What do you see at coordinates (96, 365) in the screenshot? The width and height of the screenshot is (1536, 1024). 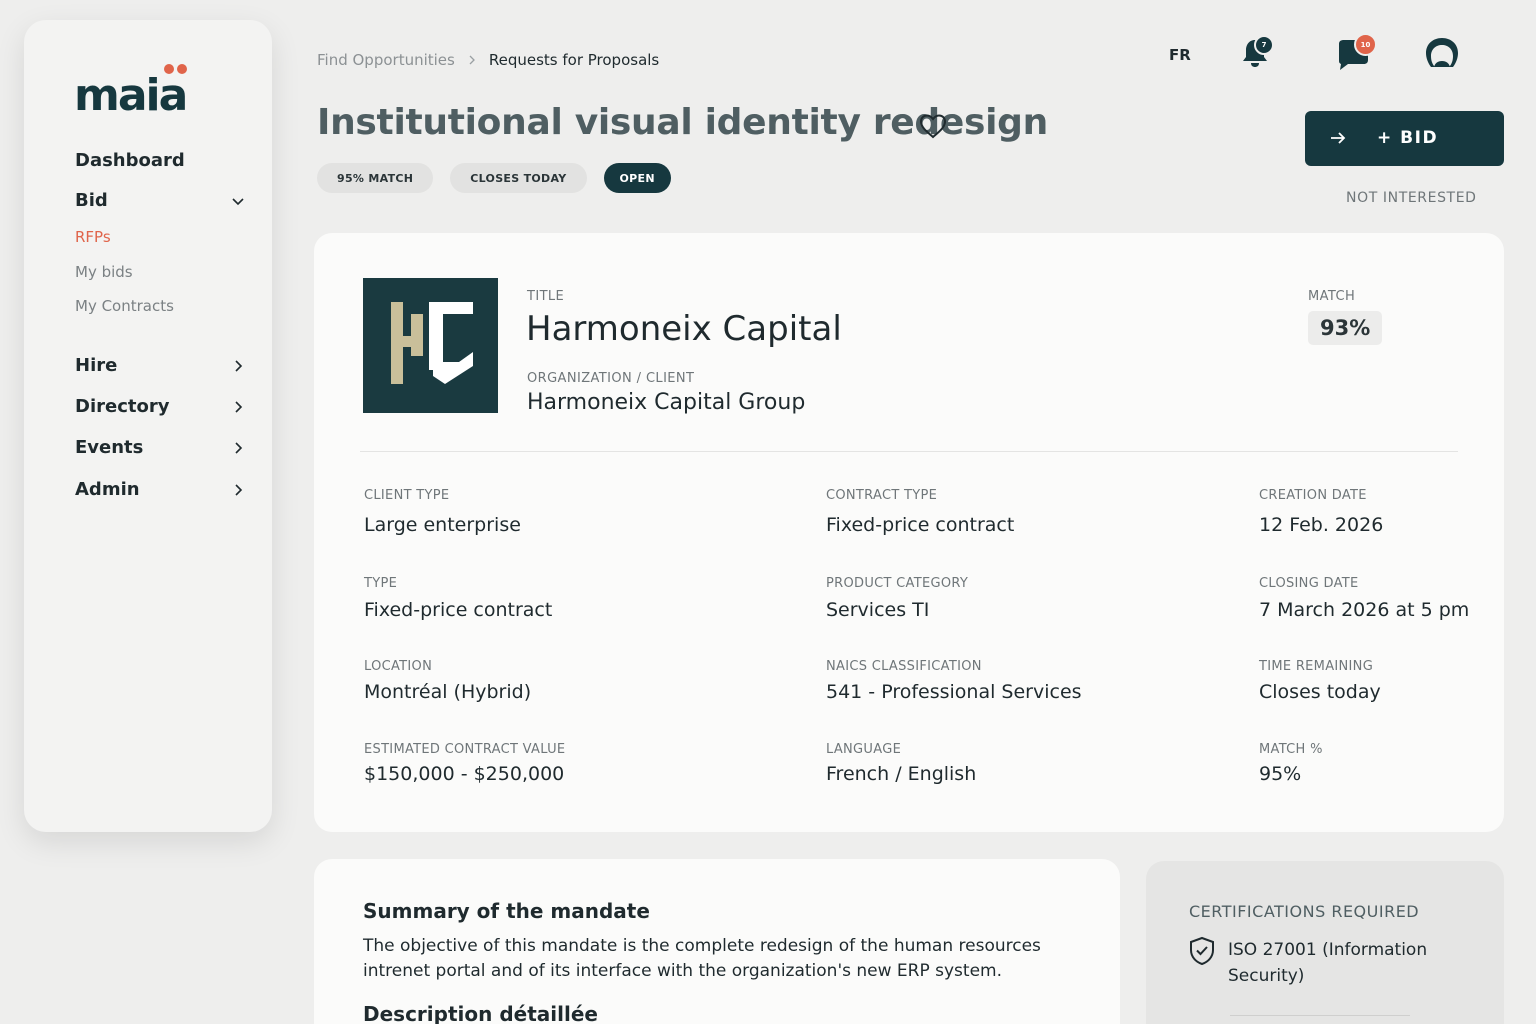 I see `sidebar-item-label: Hire` at bounding box center [96, 365].